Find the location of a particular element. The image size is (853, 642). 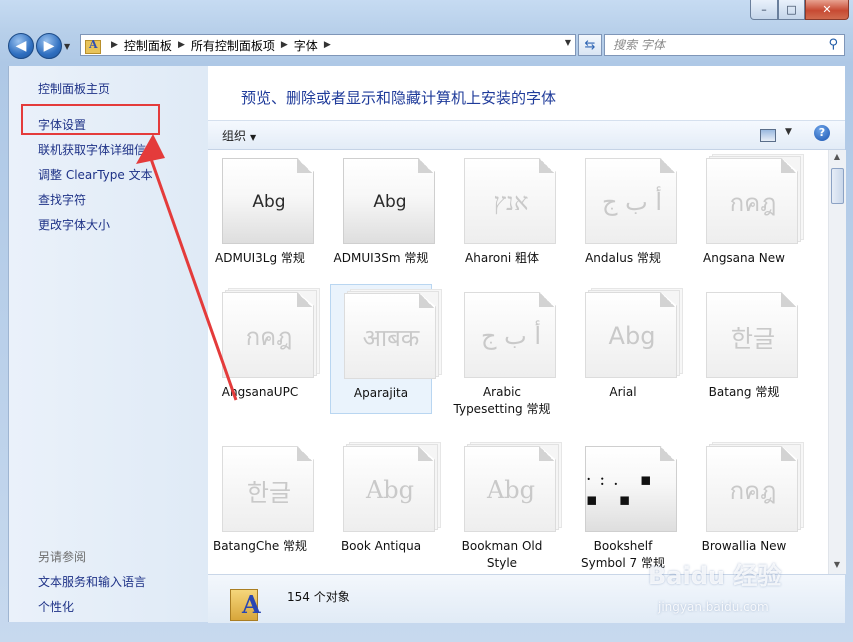

font-item: กคฎ Angsana New is located at coordinates (748, 215).